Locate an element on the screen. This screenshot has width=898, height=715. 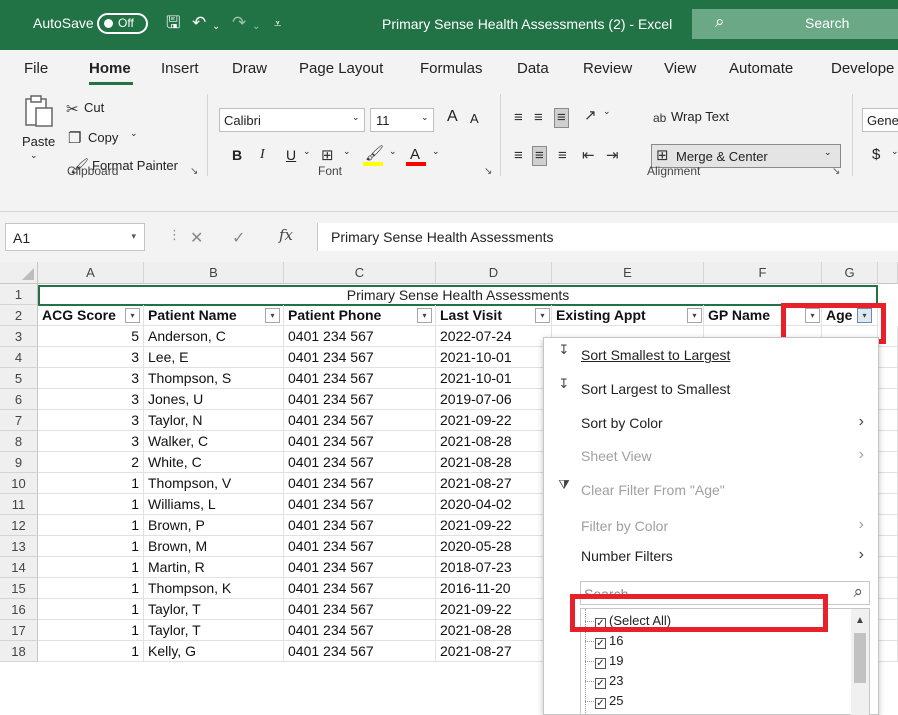
underline-button: U is located at coordinates (291, 155).